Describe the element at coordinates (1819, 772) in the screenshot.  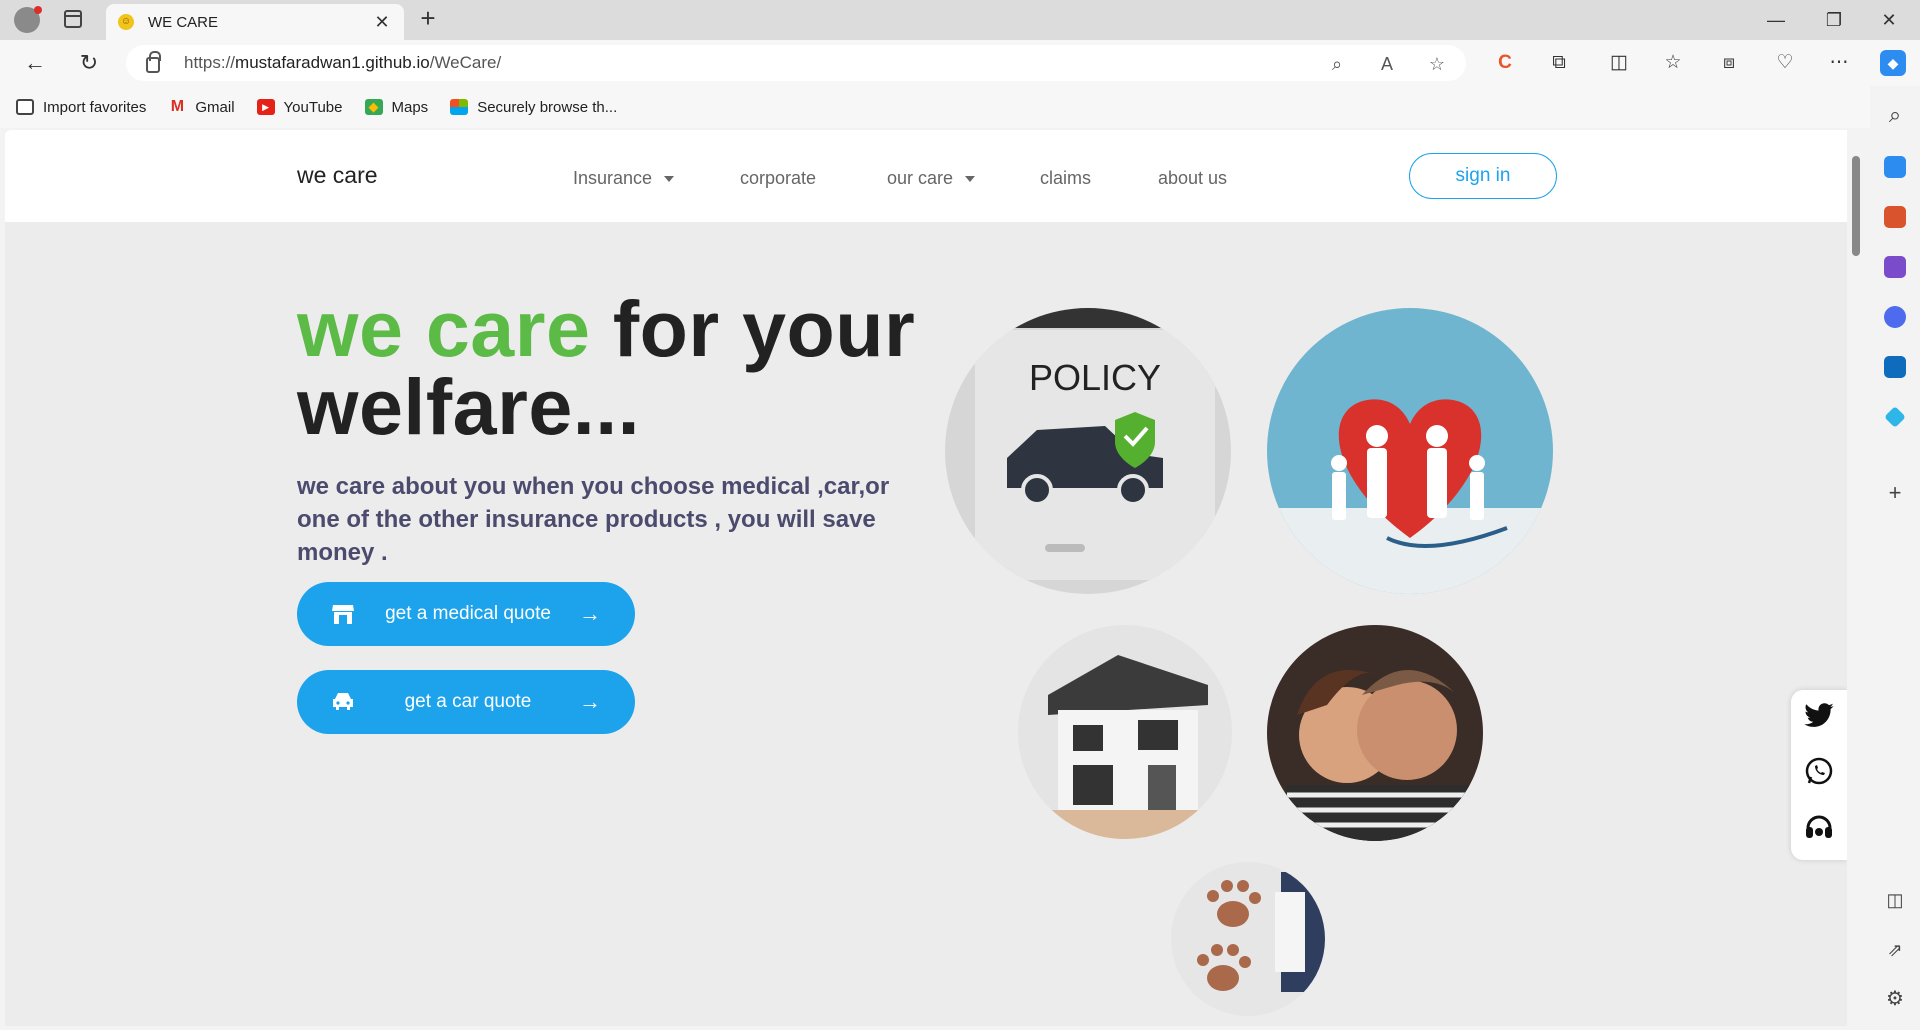
I see `whatsapp-icon` at that location.